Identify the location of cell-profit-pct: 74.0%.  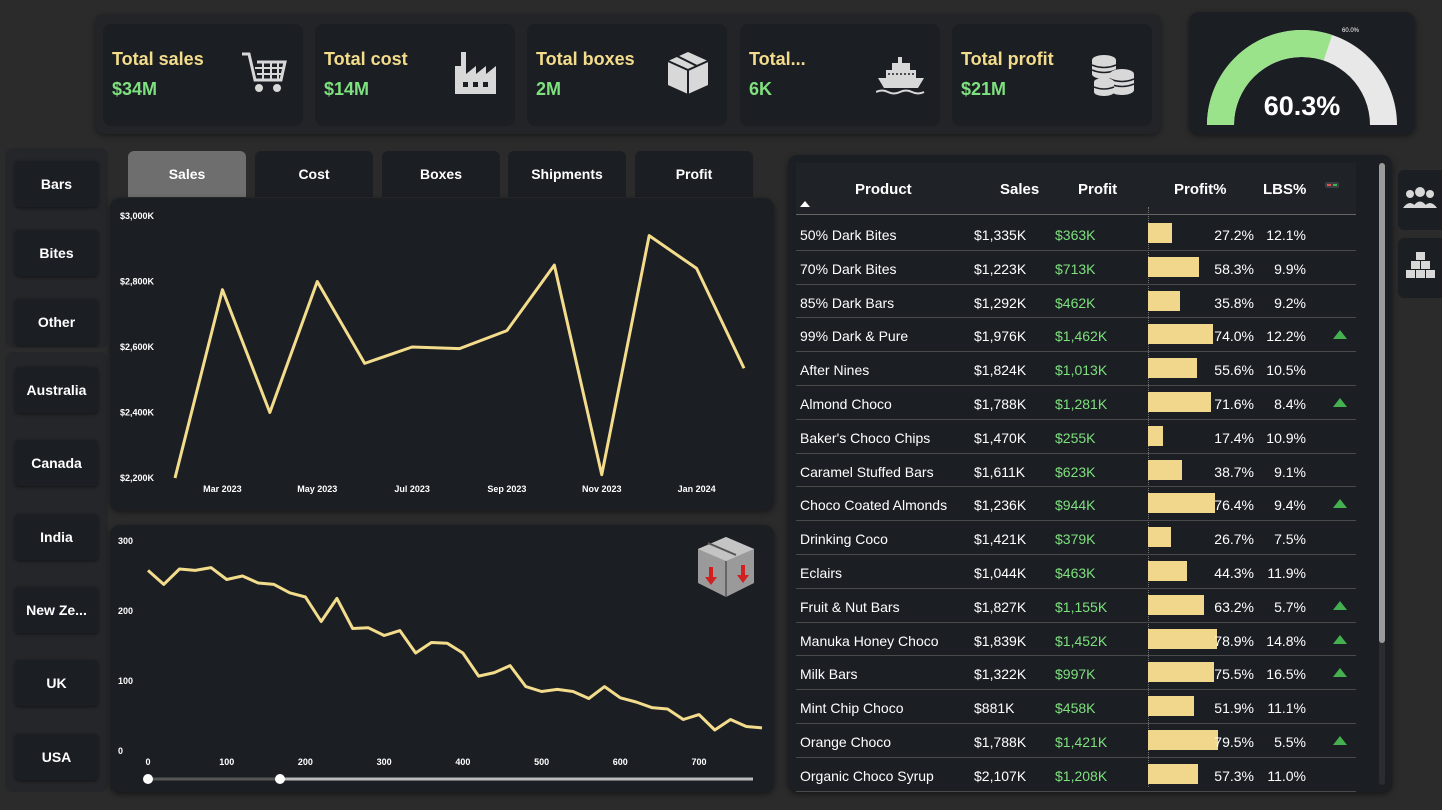
(1234, 336).